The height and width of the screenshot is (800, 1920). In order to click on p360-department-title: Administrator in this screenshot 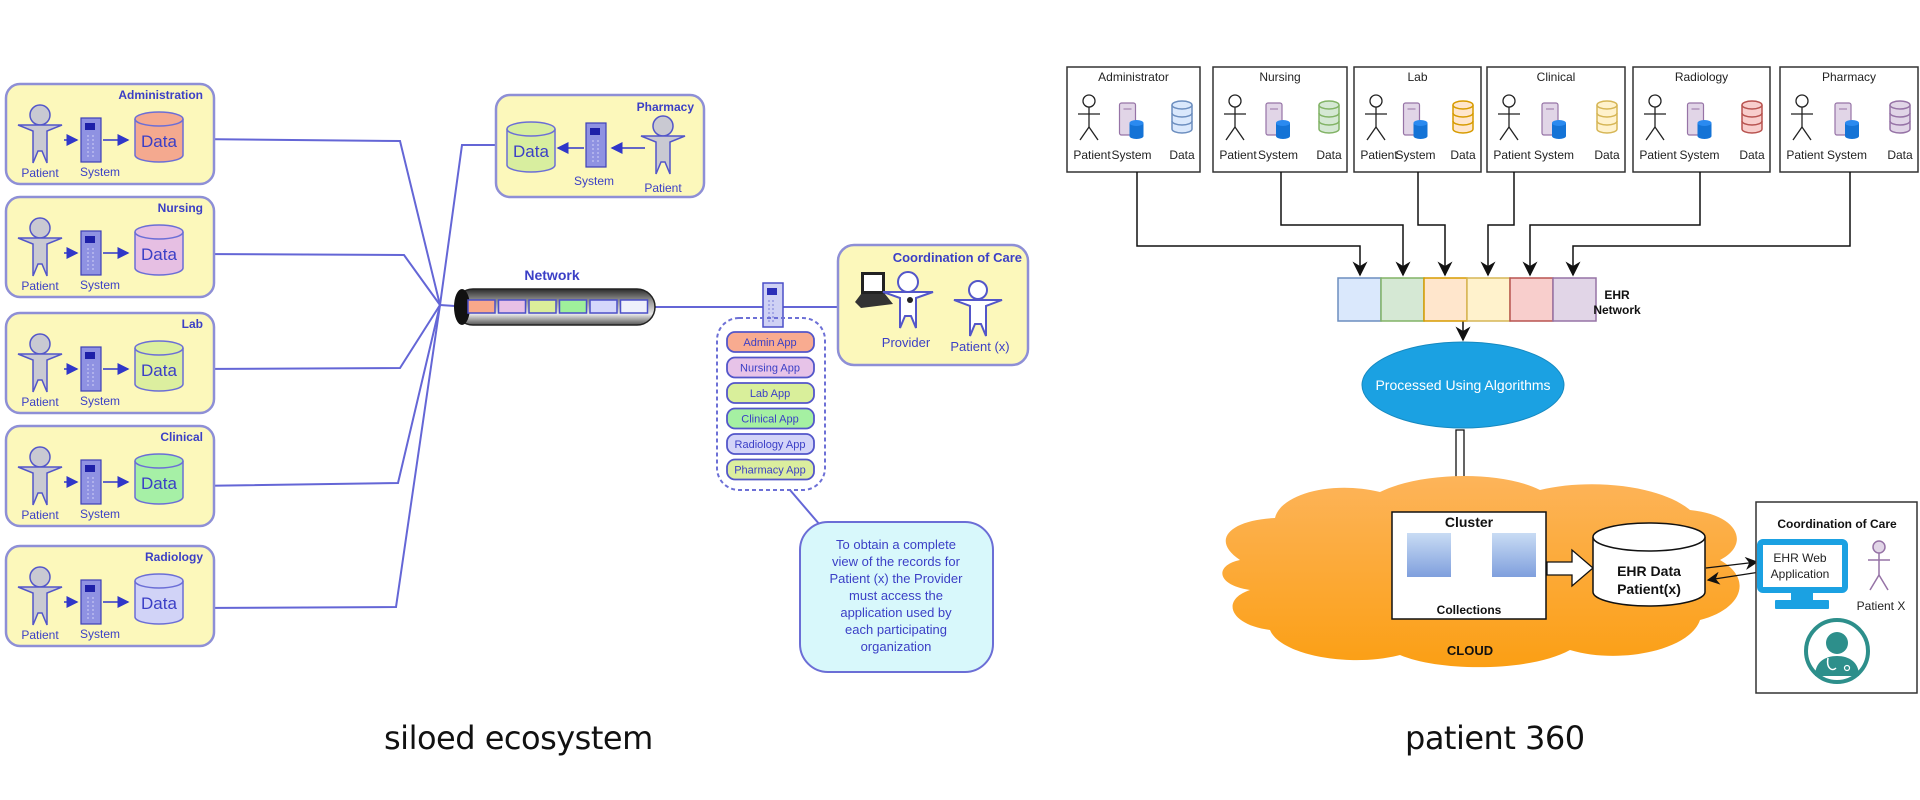, I will do `click(1133, 77)`.